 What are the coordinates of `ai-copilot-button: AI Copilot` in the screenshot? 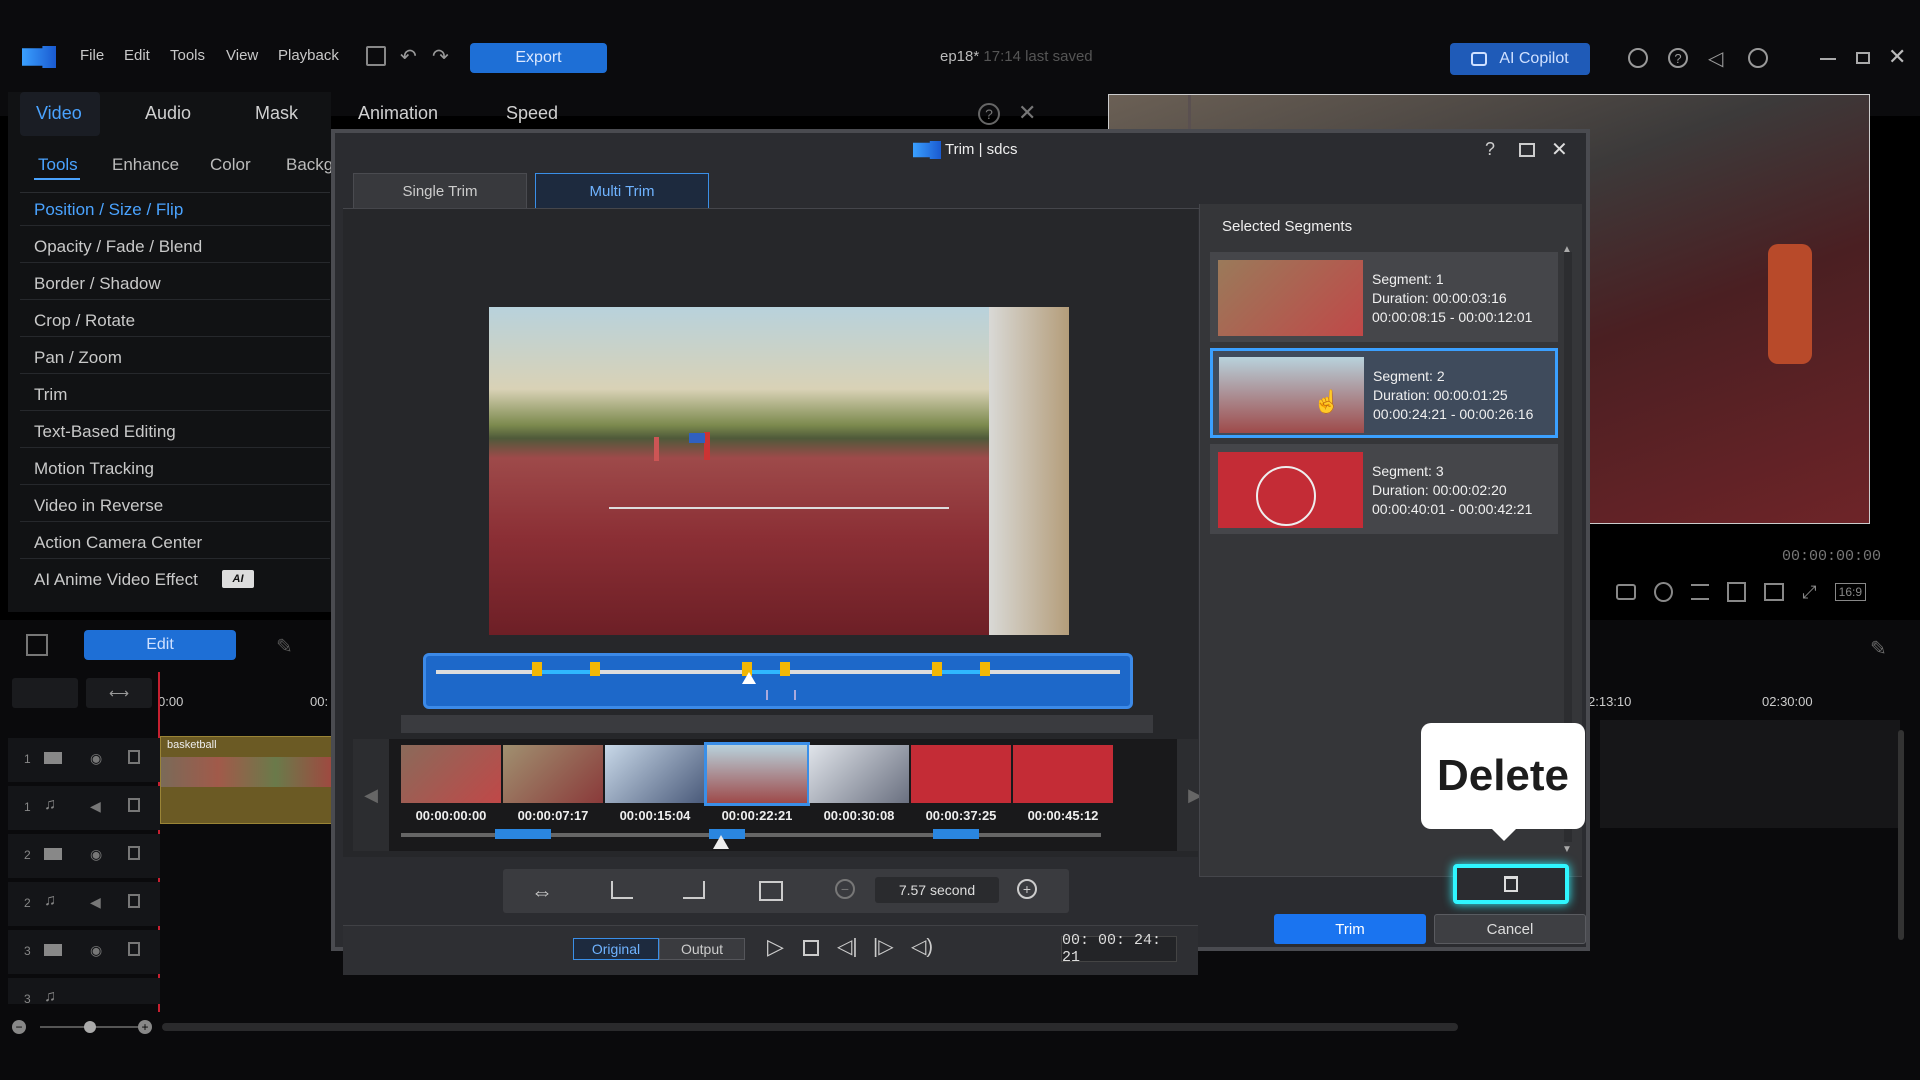 It's located at (1520, 59).